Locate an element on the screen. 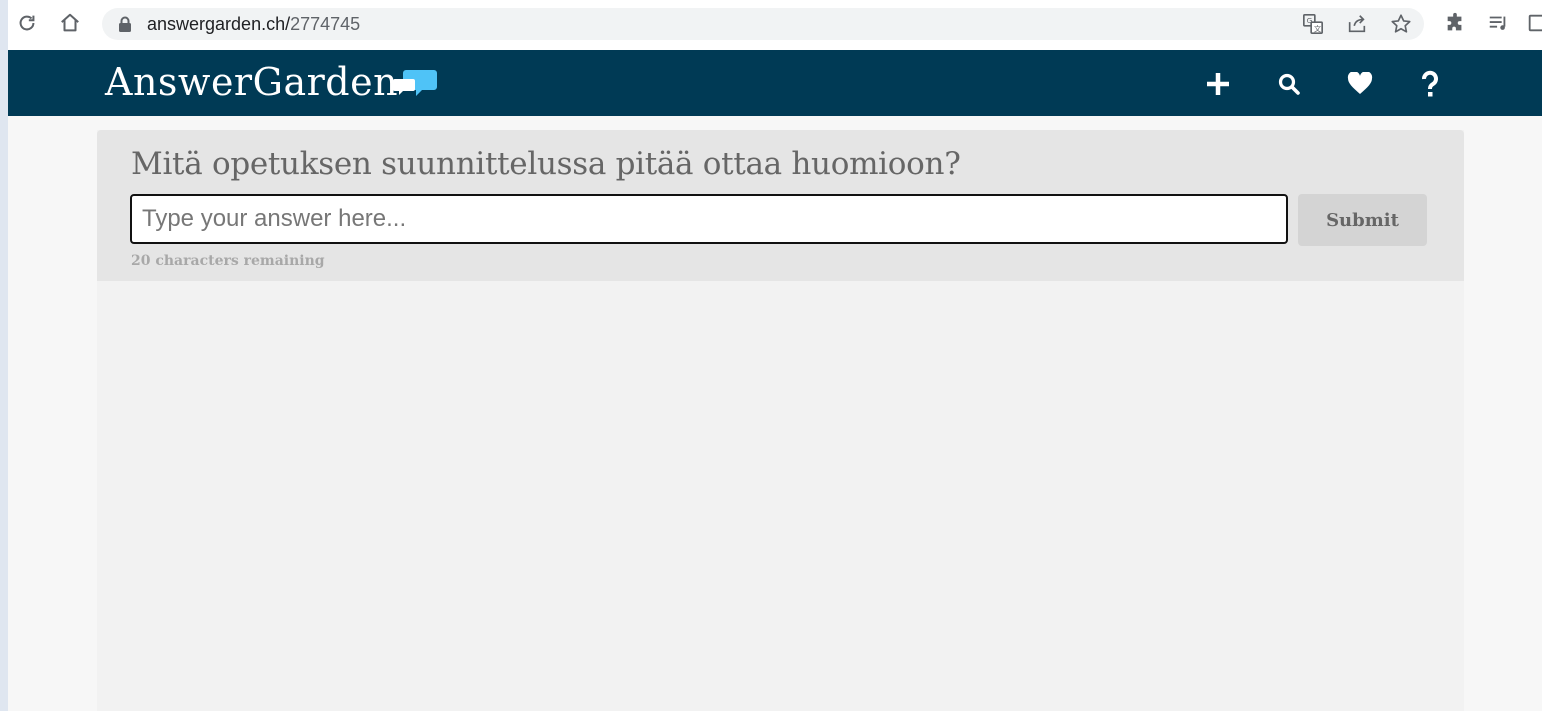 This screenshot has width=1542, height=711. favorite-icon is located at coordinates (1360, 84).